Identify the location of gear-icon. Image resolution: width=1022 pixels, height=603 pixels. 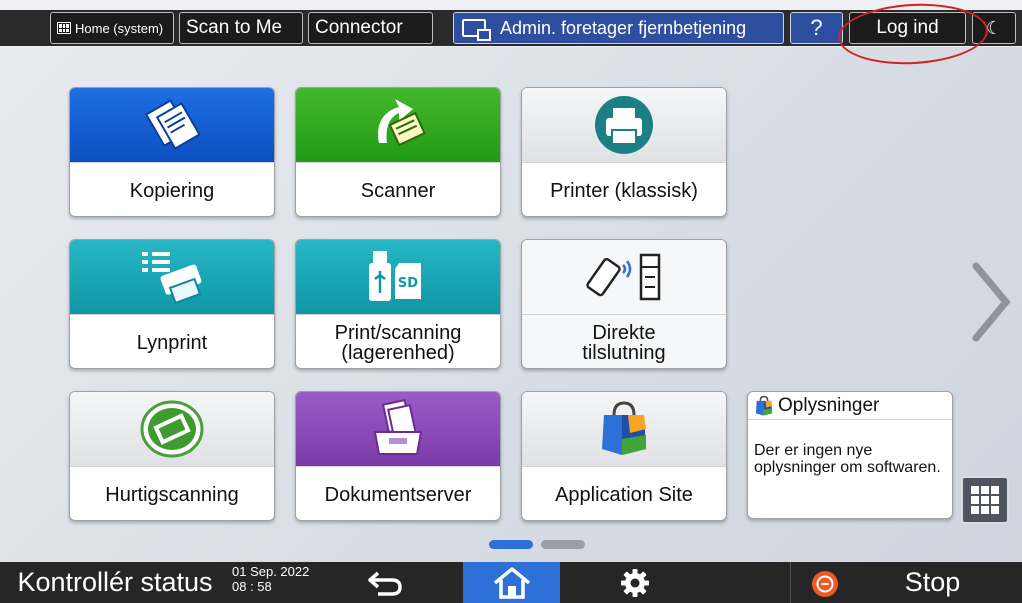
(635, 583).